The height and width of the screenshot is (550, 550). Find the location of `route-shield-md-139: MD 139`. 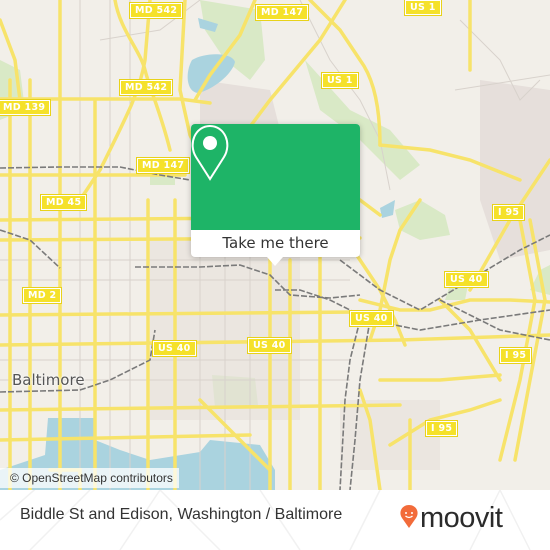

route-shield-md-139: MD 139 is located at coordinates (26, 107).